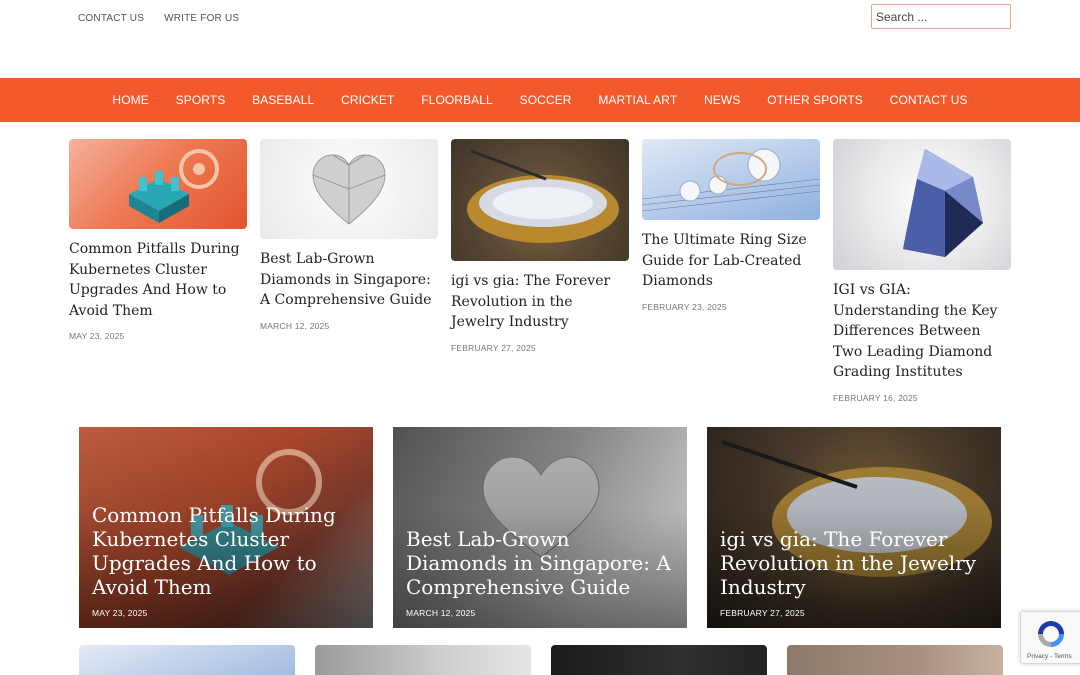 The width and height of the screenshot is (1080, 675). Describe the element at coordinates (201, 18) in the screenshot. I see `top-link-write-for-us: WRITE FOR US` at that location.